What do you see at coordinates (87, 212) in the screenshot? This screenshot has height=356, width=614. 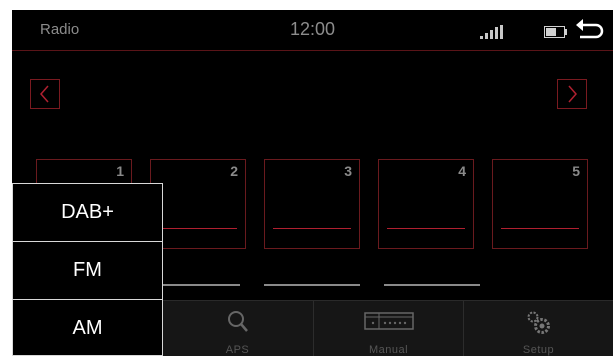 I see `band-option-dab: DAB+` at bounding box center [87, 212].